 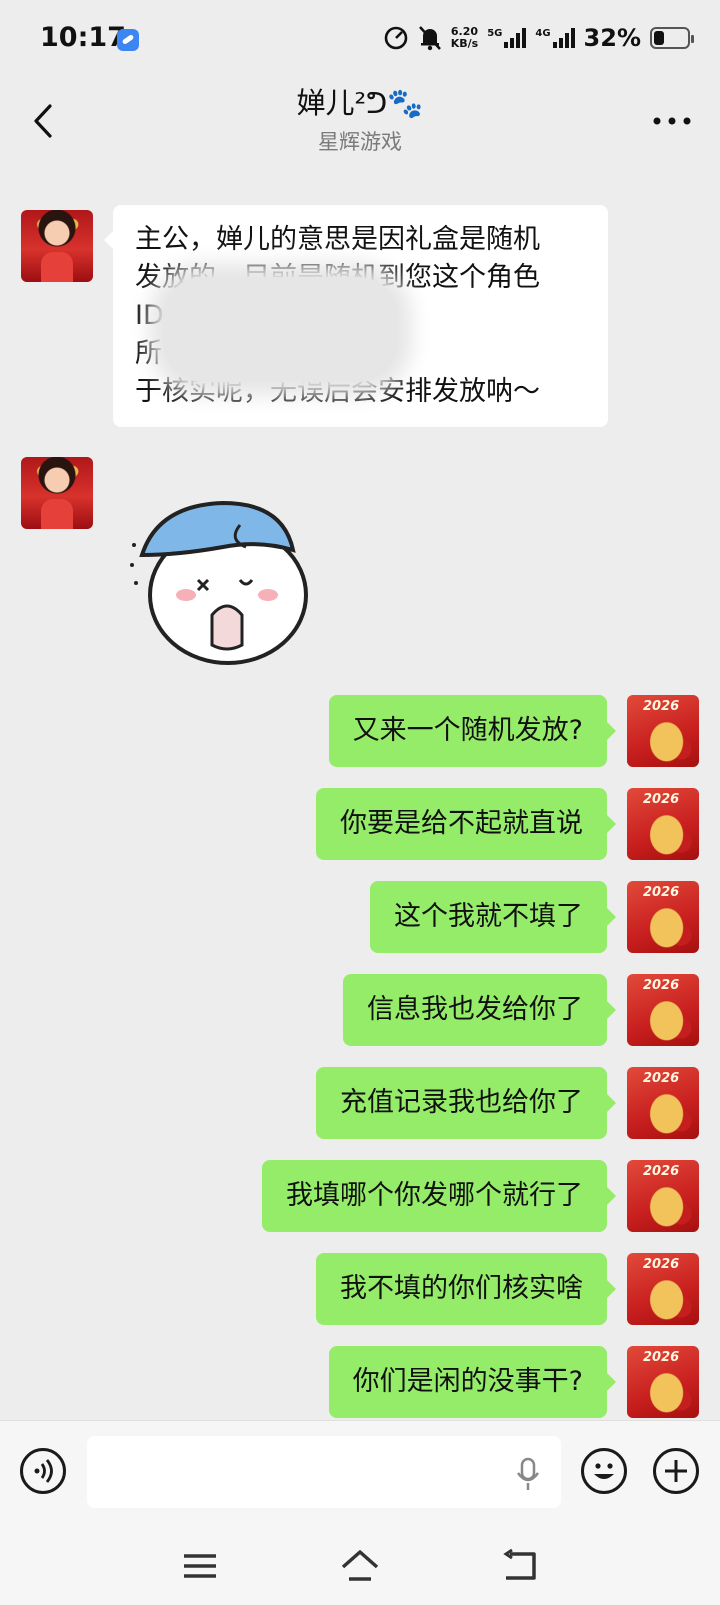 I want to click on outgoing-message-bubble: 你要是给不起就直说, so click(x=466, y=824).